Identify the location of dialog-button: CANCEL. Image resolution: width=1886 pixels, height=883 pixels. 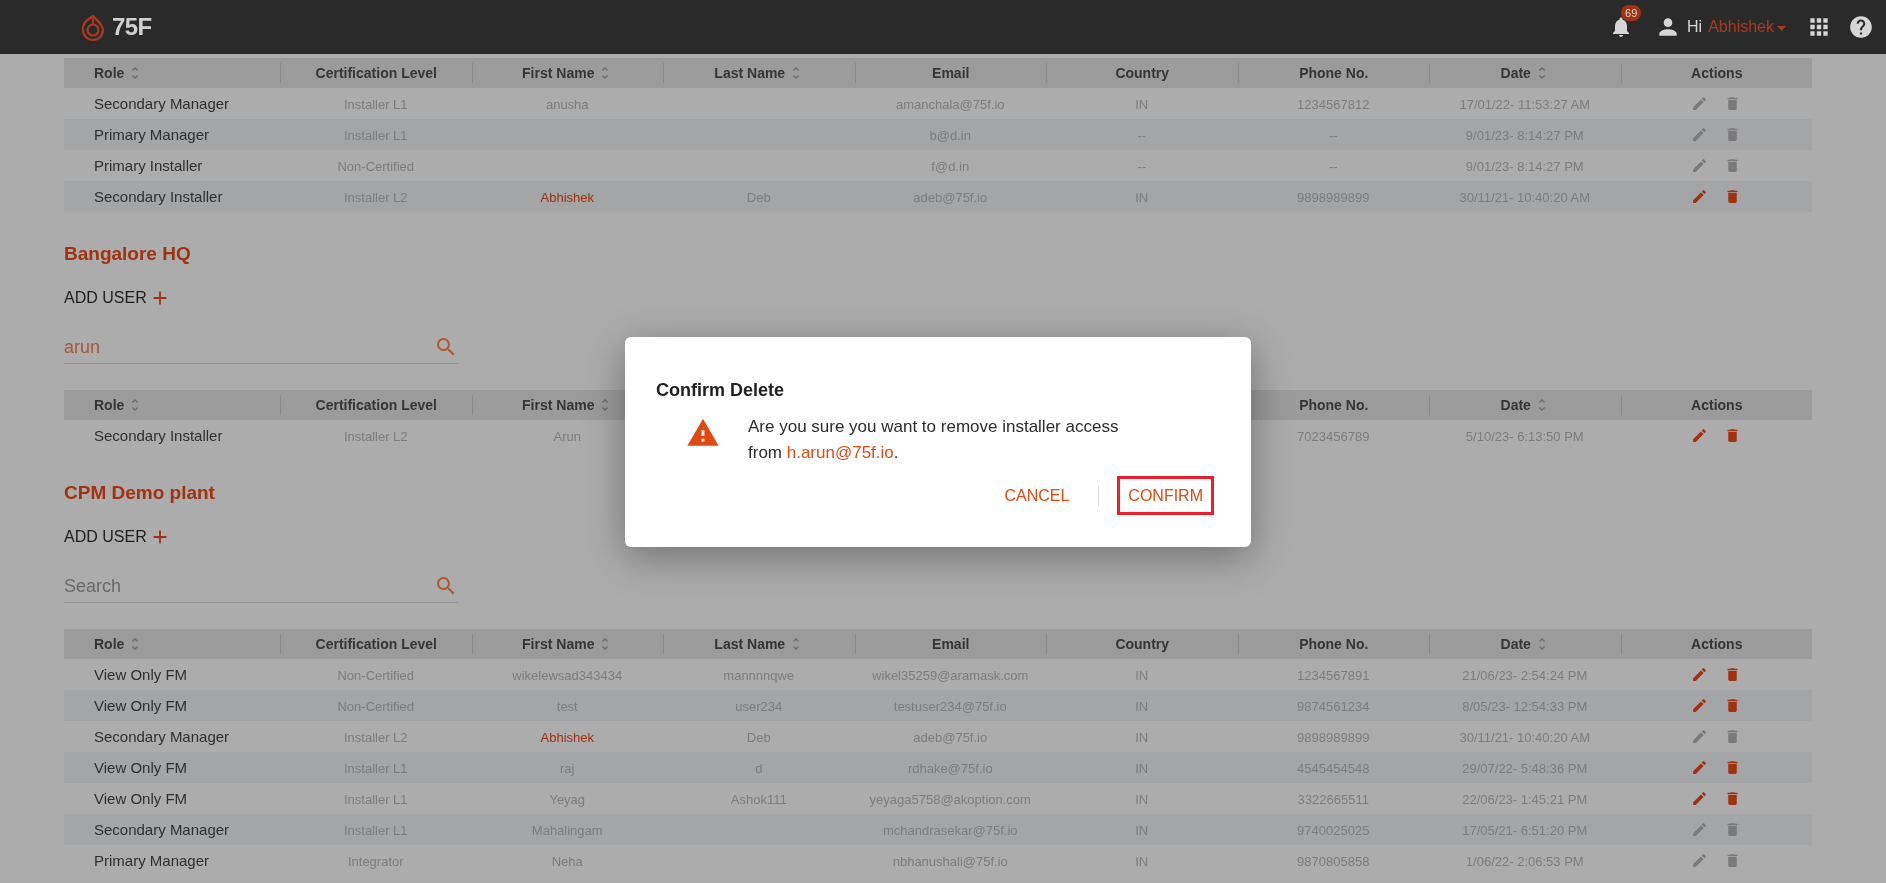
(1037, 495).